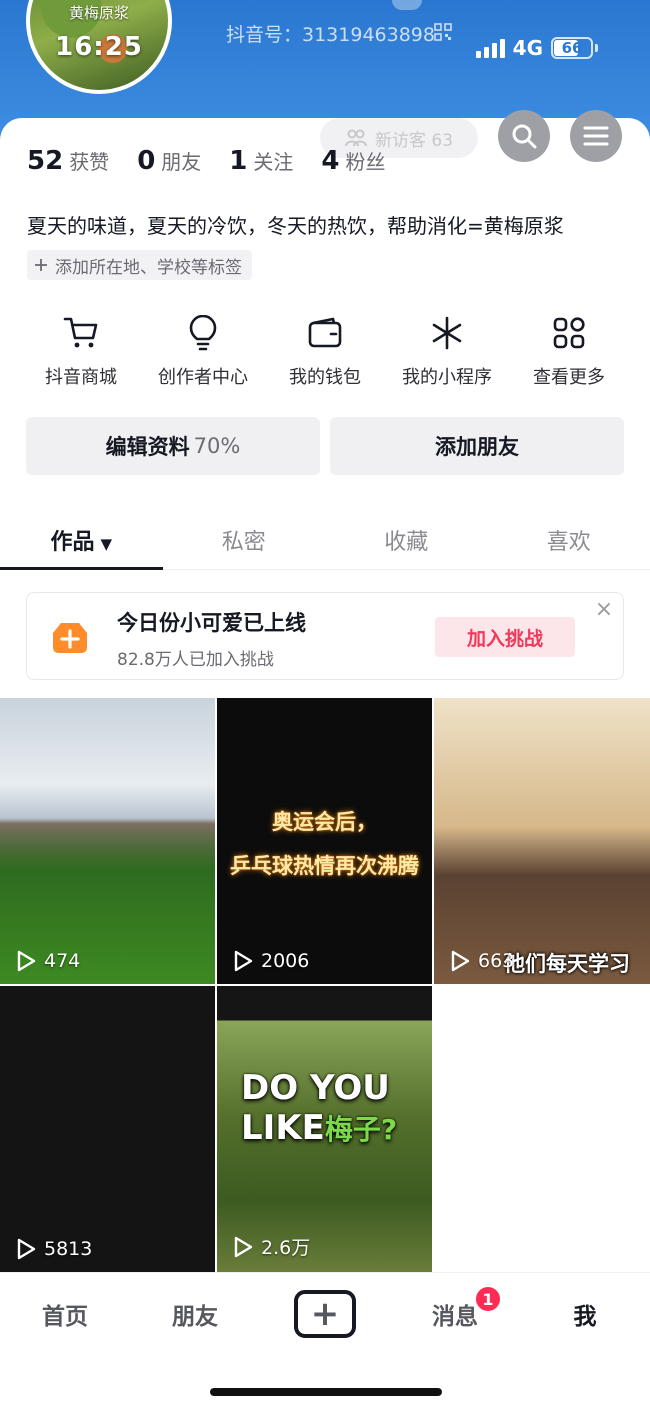  I want to click on stat-label: 关注, so click(273, 162).